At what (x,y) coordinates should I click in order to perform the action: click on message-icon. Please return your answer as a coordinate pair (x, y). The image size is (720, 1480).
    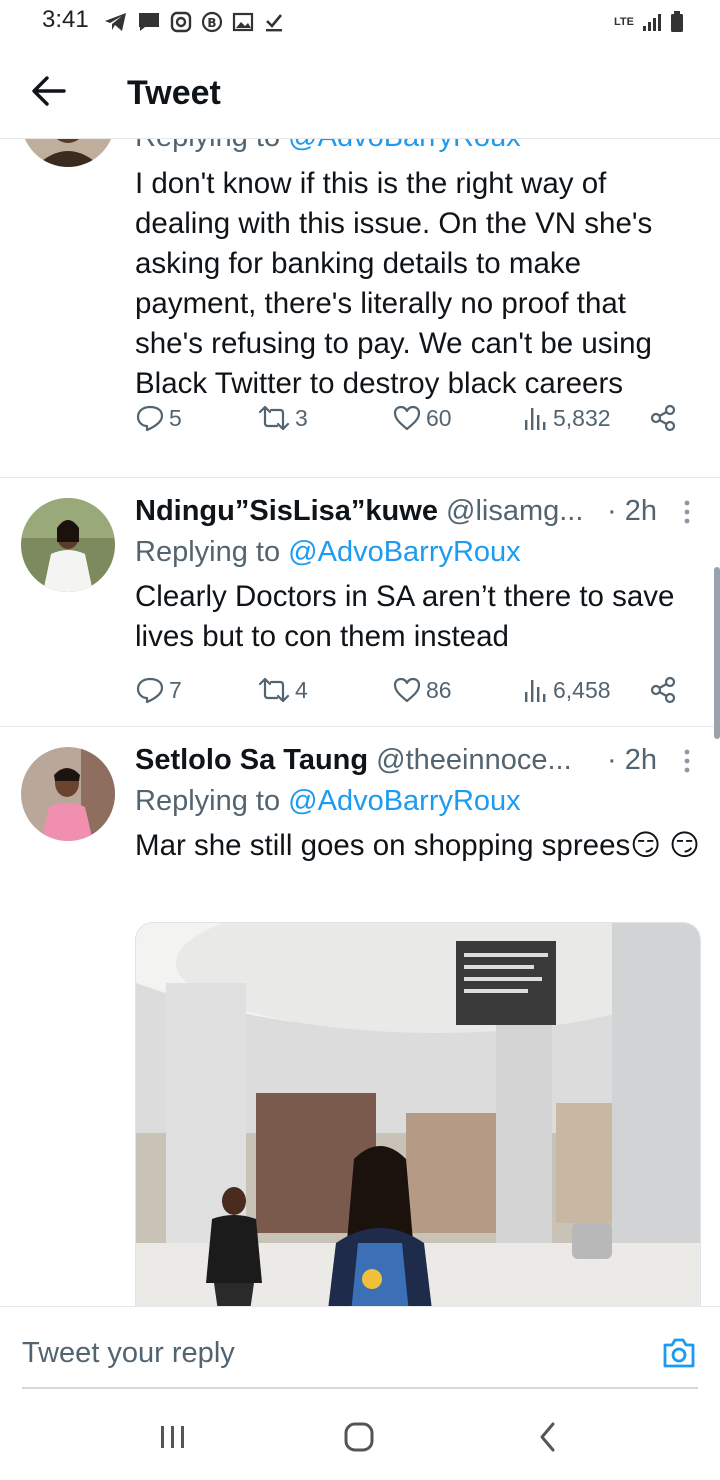
    Looking at the image, I should click on (149, 22).